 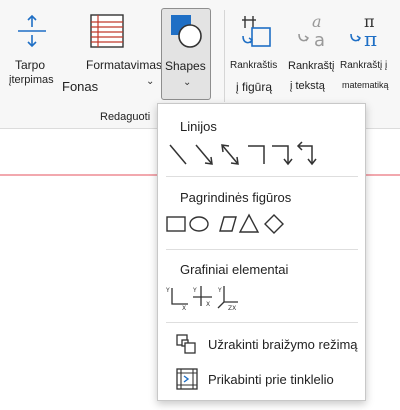 I want to click on parallelogram-shape-icon, so click(x=228, y=224).